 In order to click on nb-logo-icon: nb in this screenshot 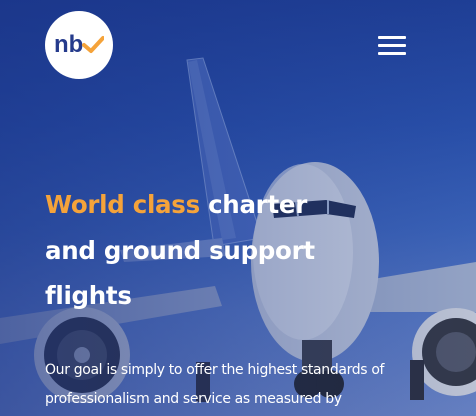, I will do `click(79, 44)`.